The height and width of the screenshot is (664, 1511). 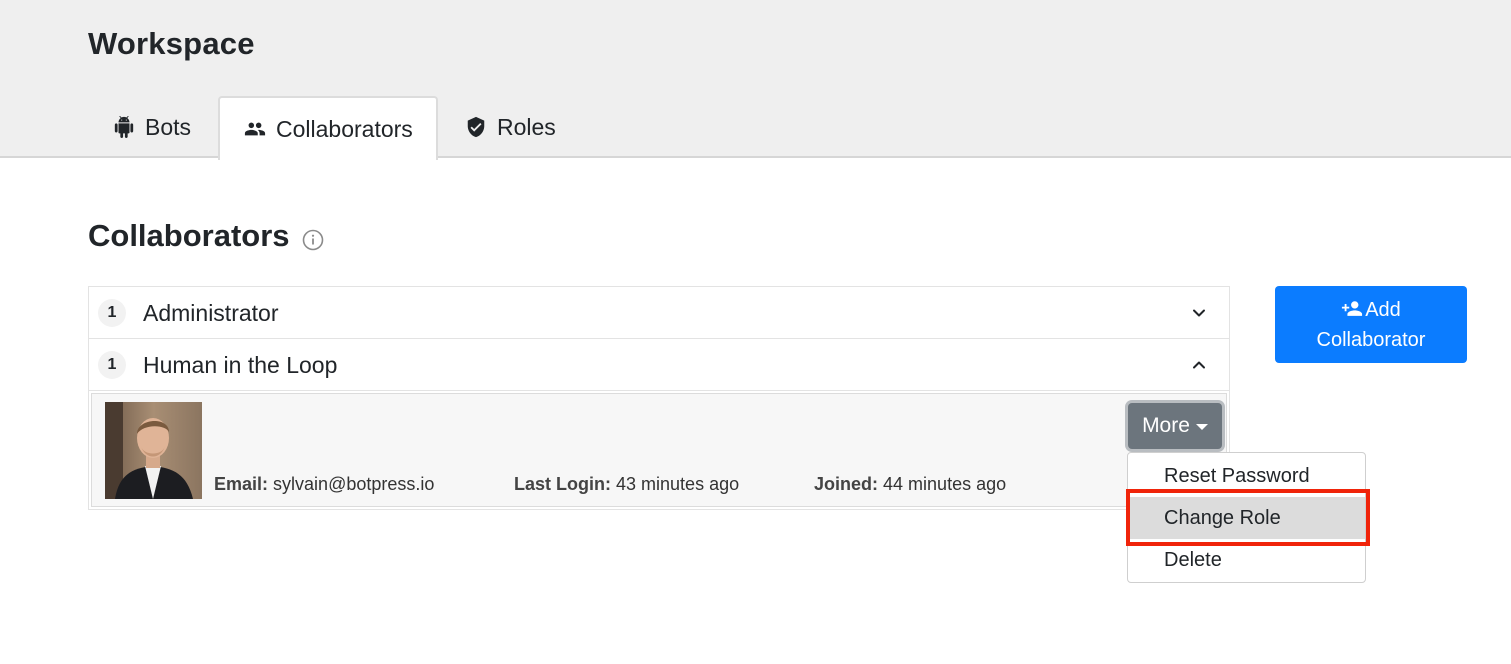 What do you see at coordinates (678, 484) in the screenshot?
I see `last-login-value: 43 minutes ago` at bounding box center [678, 484].